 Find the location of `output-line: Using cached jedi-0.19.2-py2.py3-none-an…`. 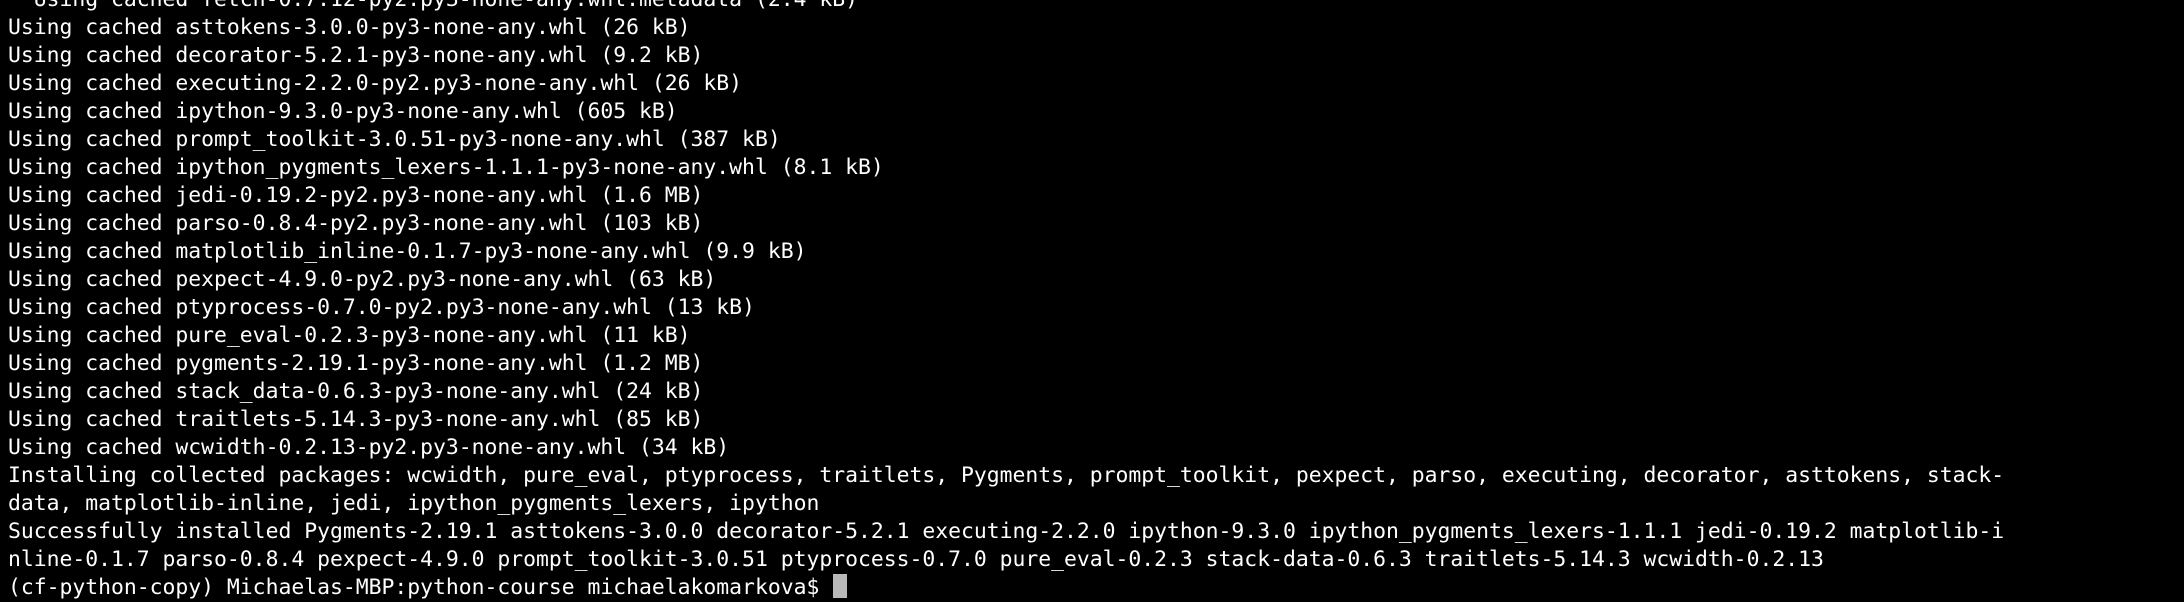

output-line: Using cached jedi-0.19.2-py2.py3-none-an… is located at coordinates (356, 195).